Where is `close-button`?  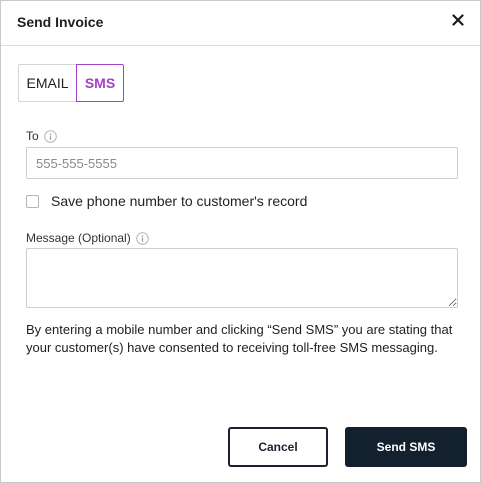
close-button is located at coordinates (458, 22).